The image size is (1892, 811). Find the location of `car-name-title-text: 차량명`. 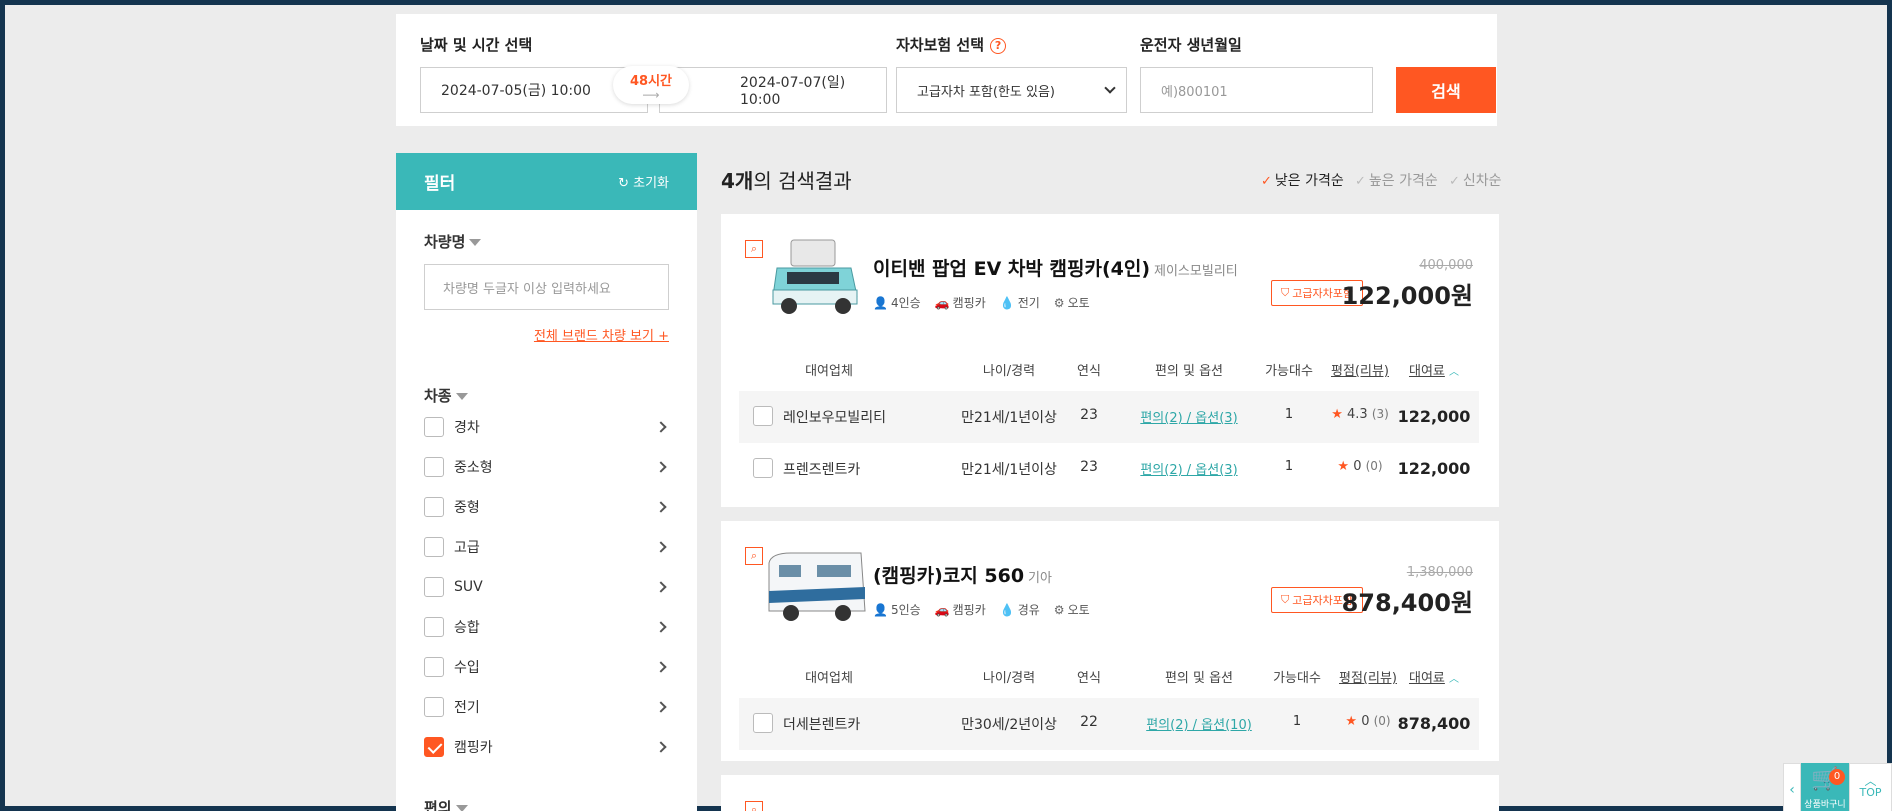

car-name-title-text: 차량명 is located at coordinates (445, 242).